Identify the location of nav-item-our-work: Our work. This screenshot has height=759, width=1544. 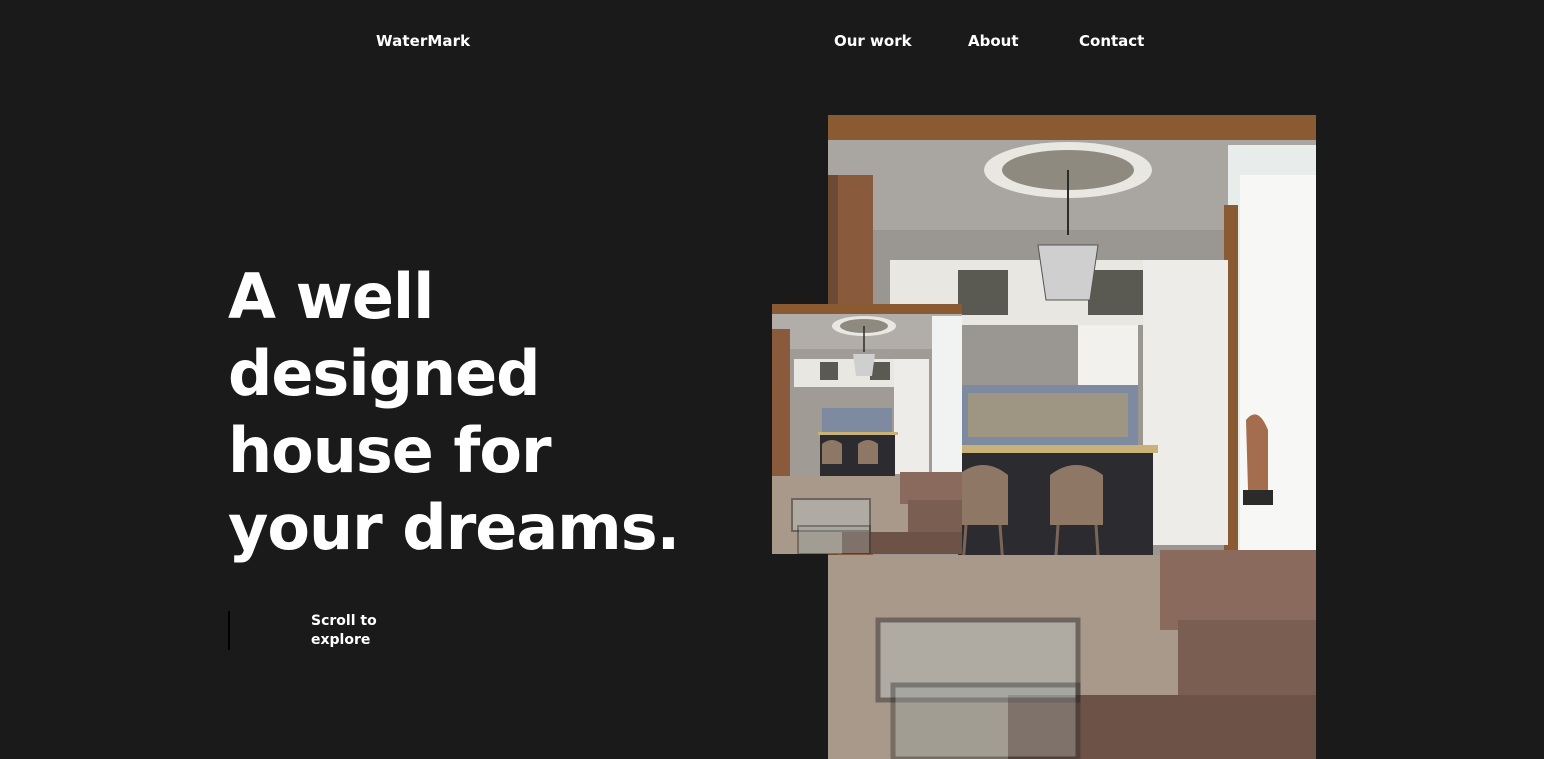
(873, 41).